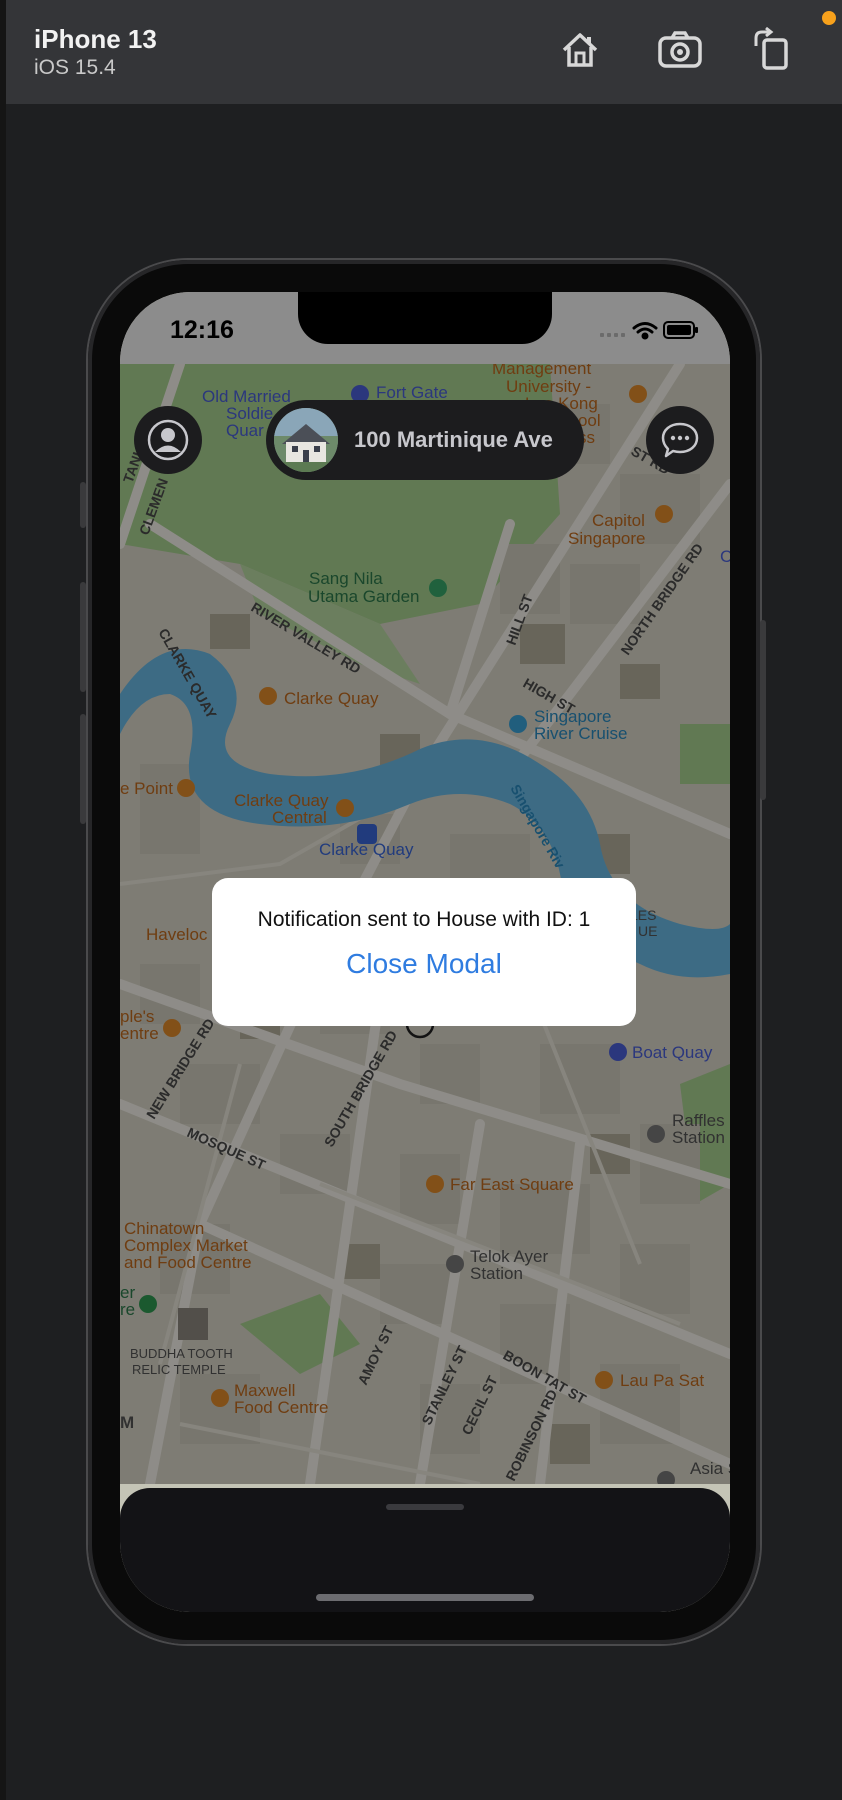 The image size is (842, 1800). I want to click on status-icons, so click(650, 332).